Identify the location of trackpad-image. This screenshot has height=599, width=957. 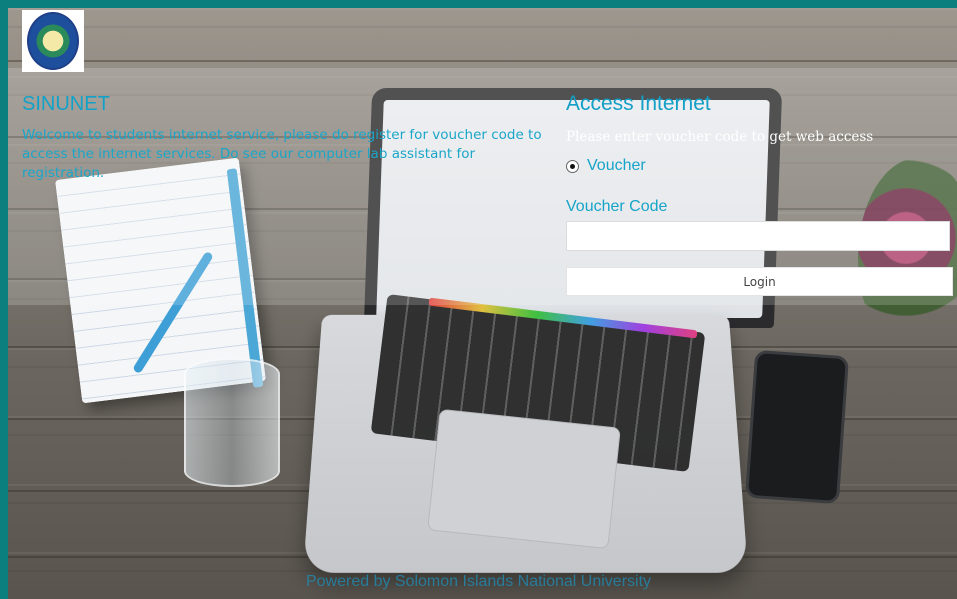
(524, 479).